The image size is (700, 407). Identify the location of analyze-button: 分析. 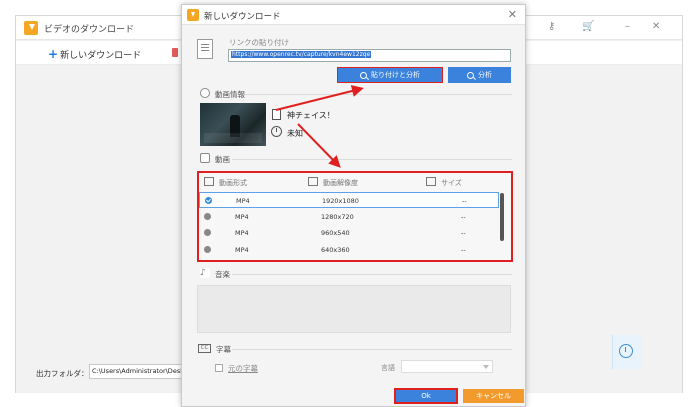
(479, 75).